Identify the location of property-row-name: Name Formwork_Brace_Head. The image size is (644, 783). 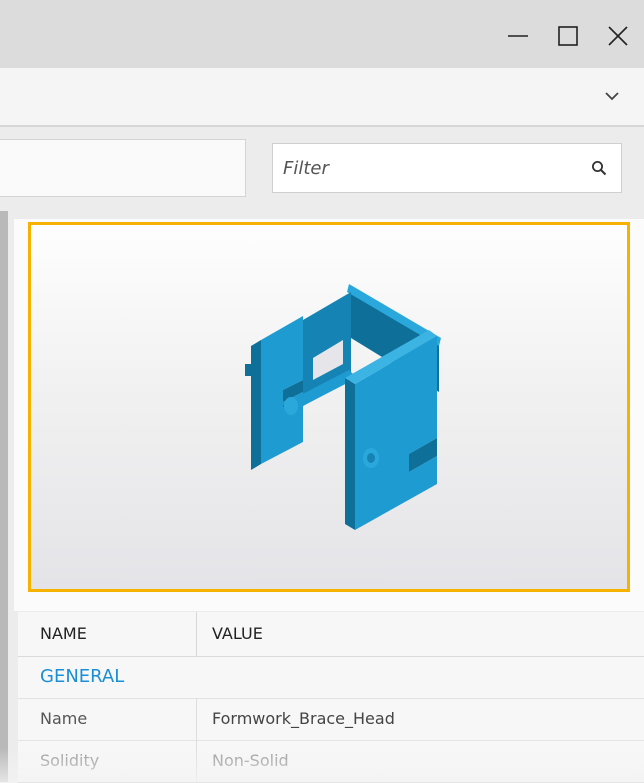
(331, 719).